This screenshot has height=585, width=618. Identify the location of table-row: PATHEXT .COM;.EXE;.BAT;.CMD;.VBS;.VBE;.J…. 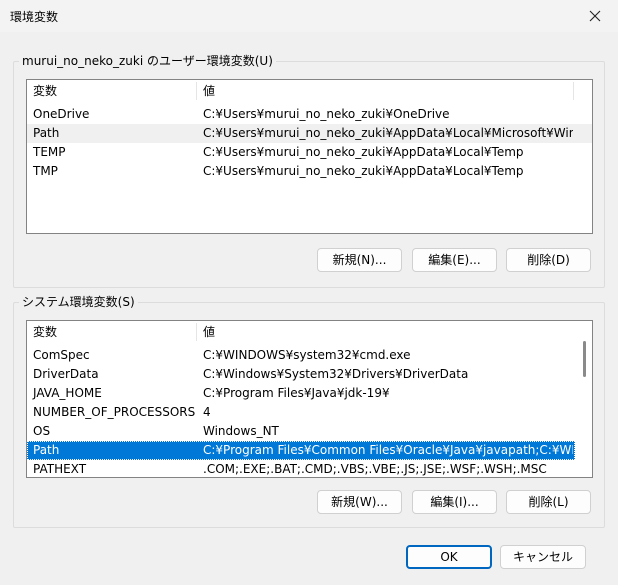
(309, 468).